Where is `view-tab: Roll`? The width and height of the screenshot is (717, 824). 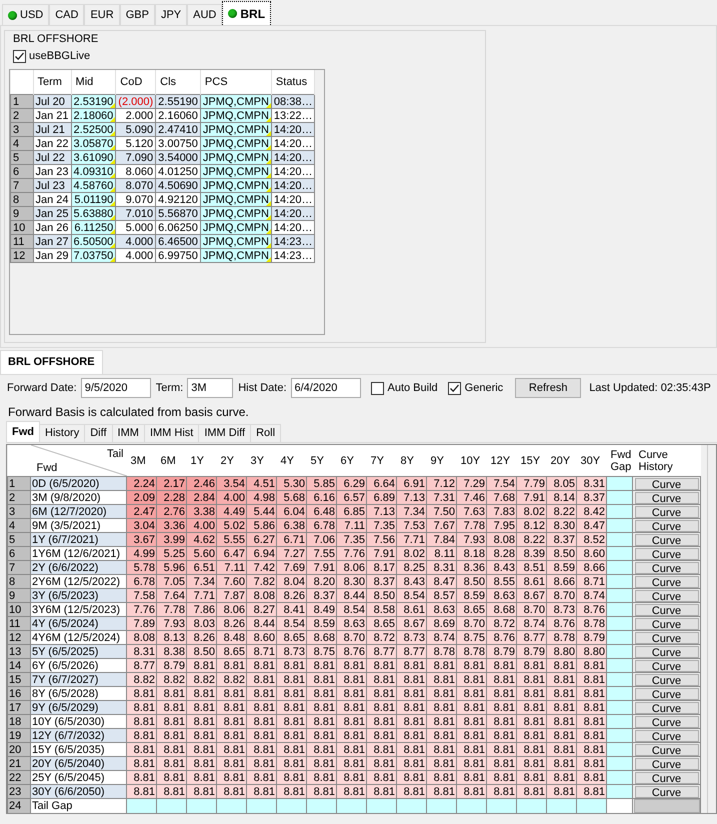 view-tab: Roll is located at coordinates (266, 433).